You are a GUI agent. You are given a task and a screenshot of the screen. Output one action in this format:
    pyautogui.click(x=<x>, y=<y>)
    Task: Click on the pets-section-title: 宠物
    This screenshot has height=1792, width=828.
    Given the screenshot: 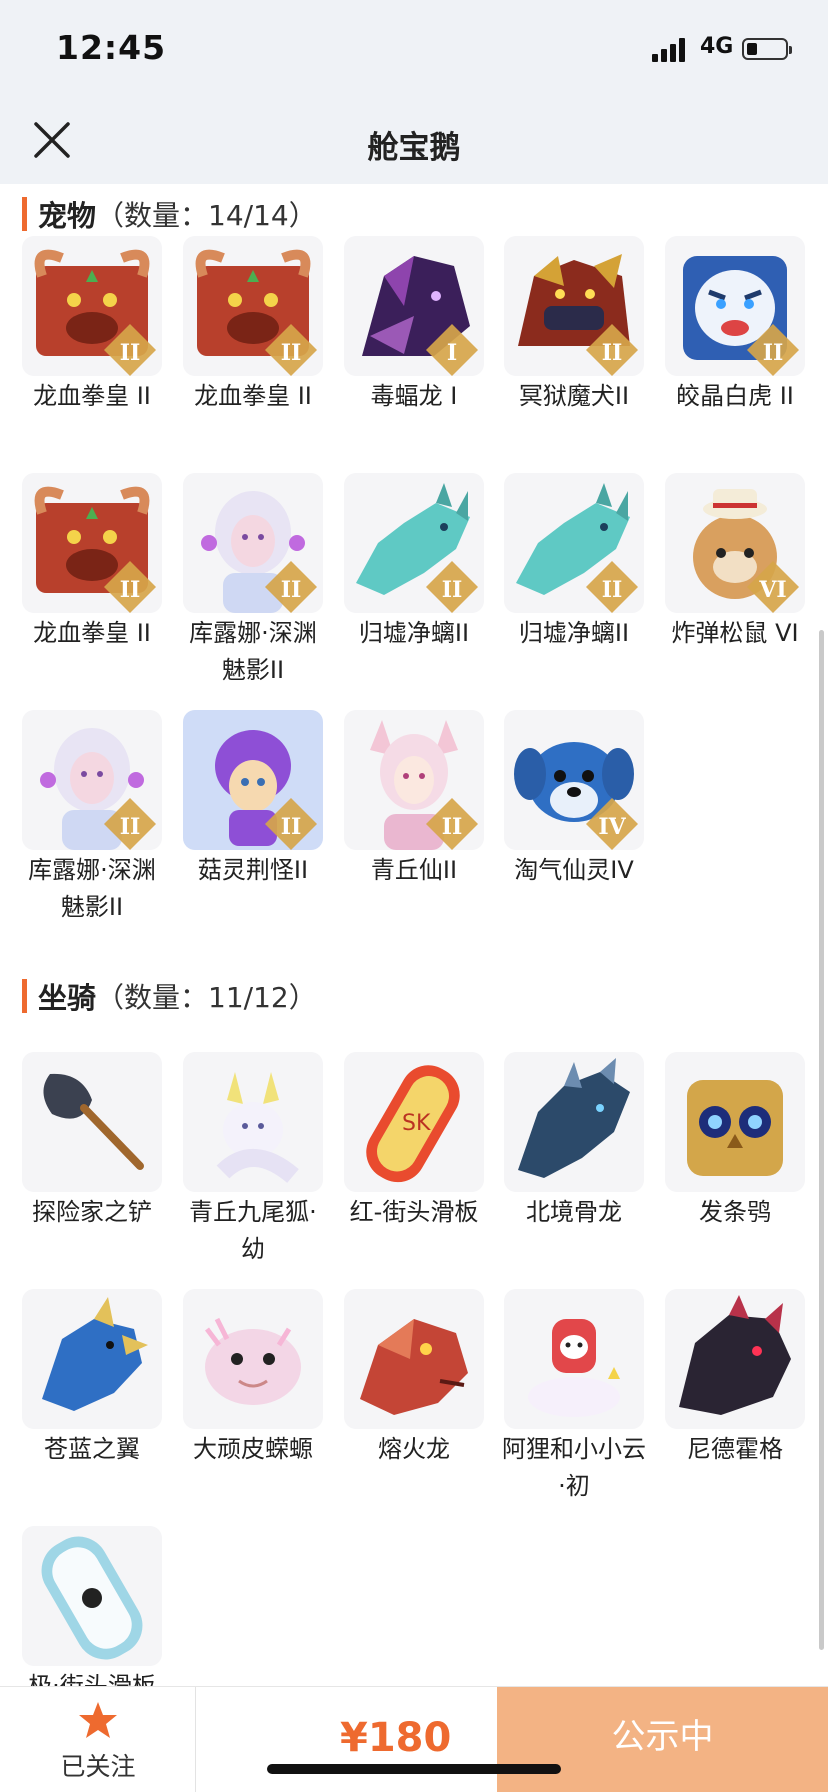 What is the action you would take?
    pyautogui.click(x=67, y=216)
    